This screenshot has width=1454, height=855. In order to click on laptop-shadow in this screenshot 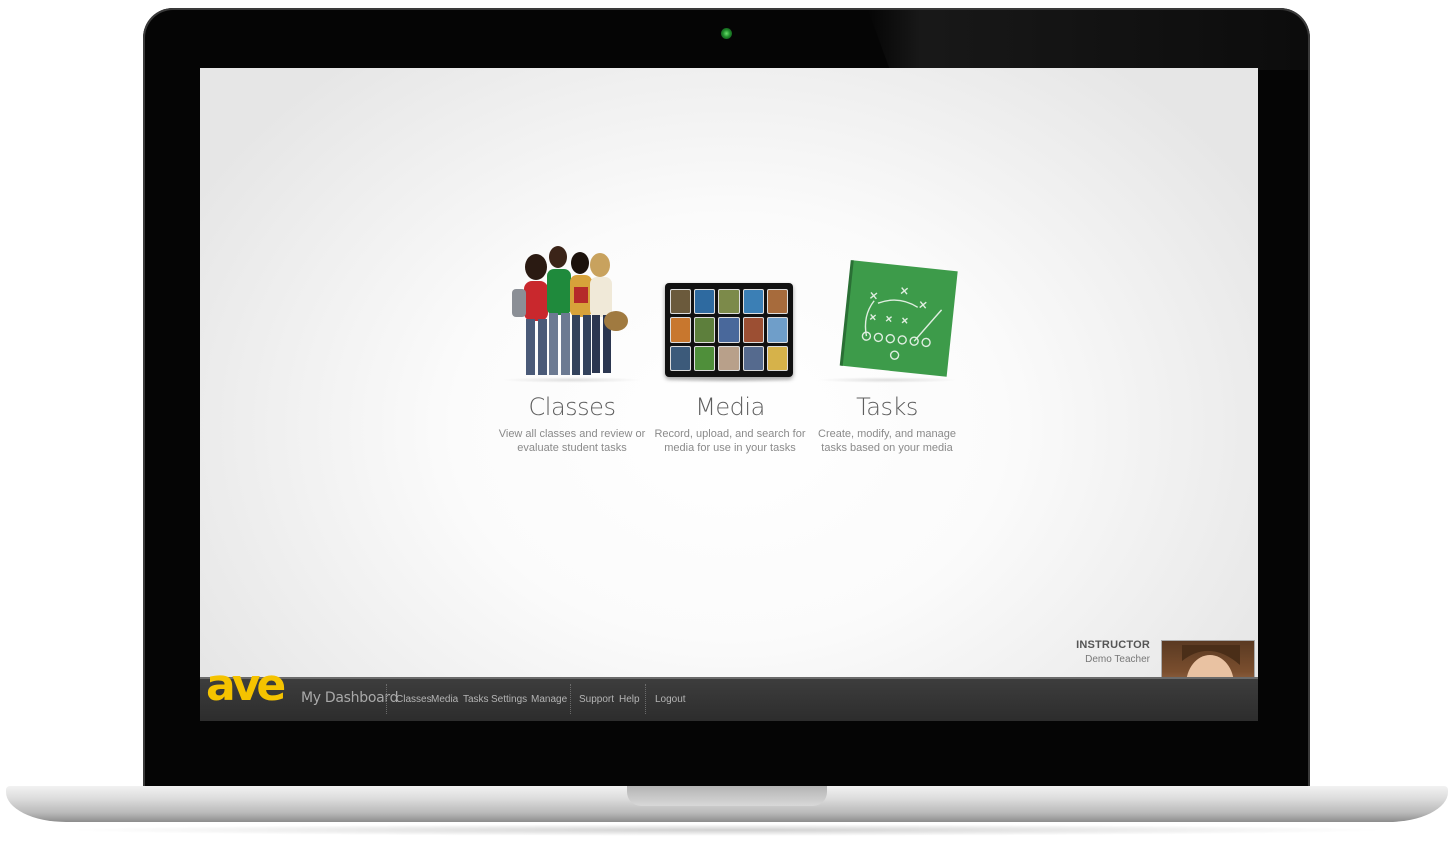, I will do `click(727, 830)`.